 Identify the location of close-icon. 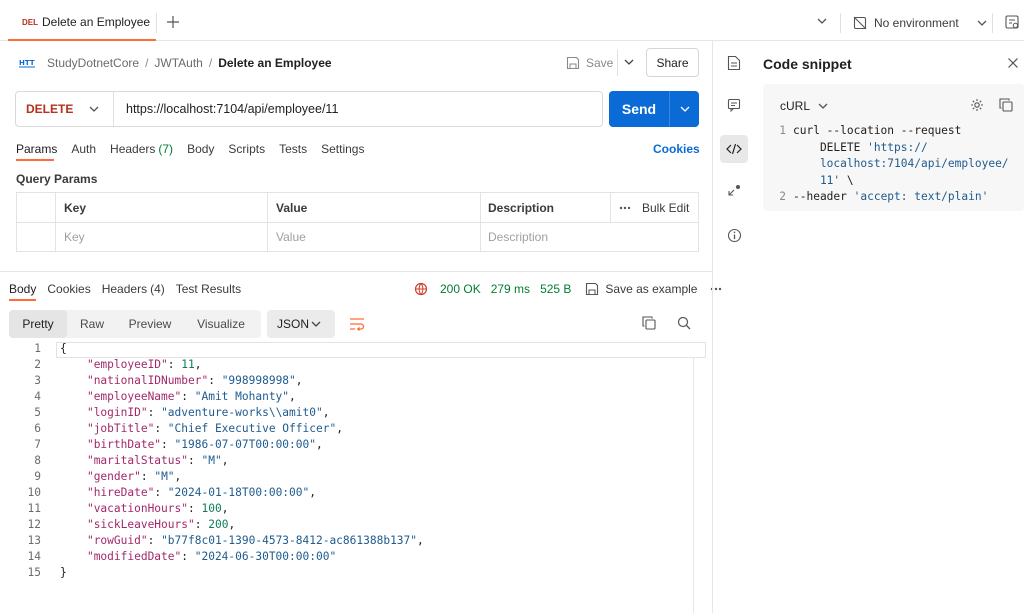
(1013, 63).